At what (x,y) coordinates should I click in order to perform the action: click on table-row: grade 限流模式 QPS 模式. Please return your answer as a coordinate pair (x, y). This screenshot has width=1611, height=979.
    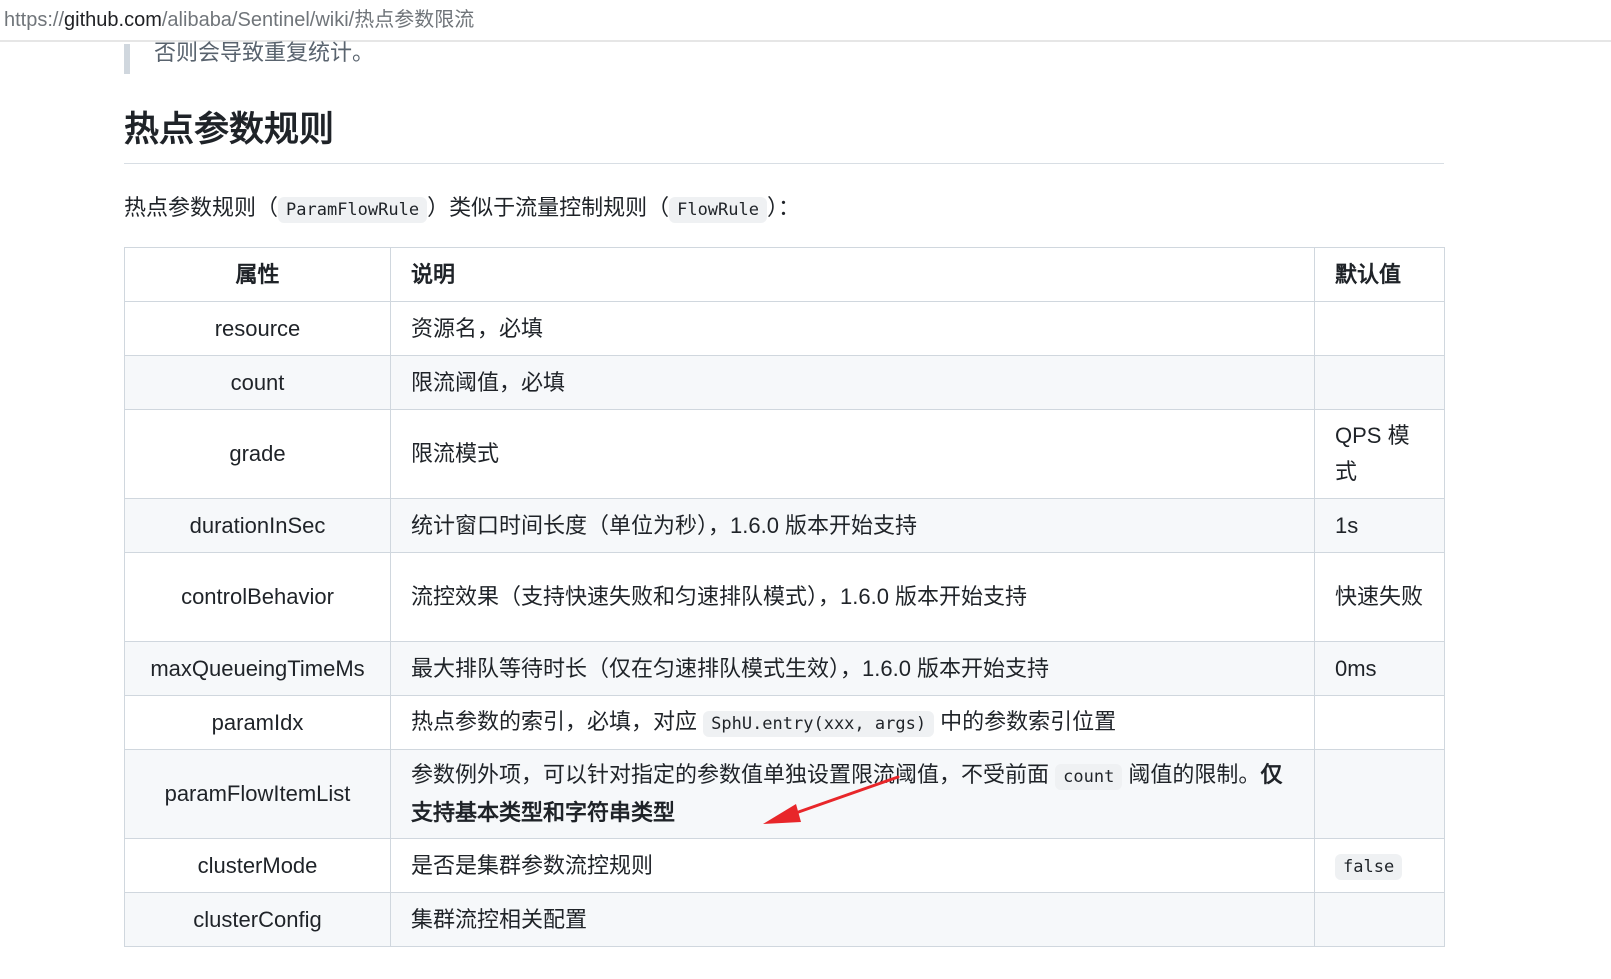
    Looking at the image, I should click on (784, 454).